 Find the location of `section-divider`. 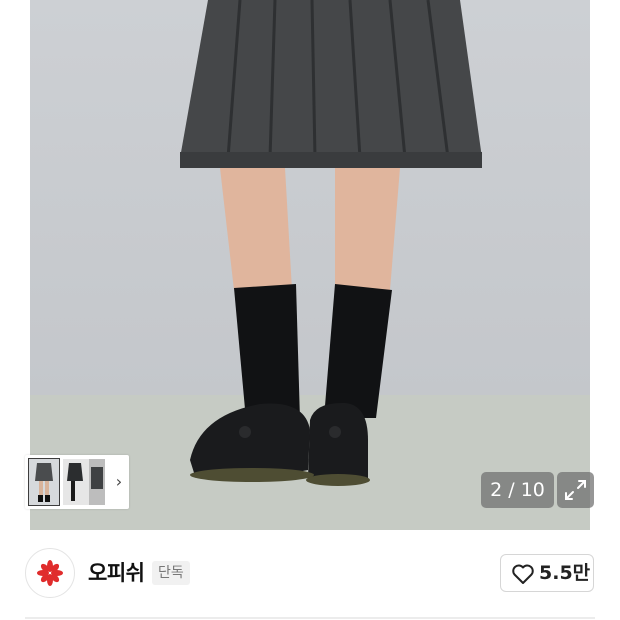

section-divider is located at coordinates (310, 618).